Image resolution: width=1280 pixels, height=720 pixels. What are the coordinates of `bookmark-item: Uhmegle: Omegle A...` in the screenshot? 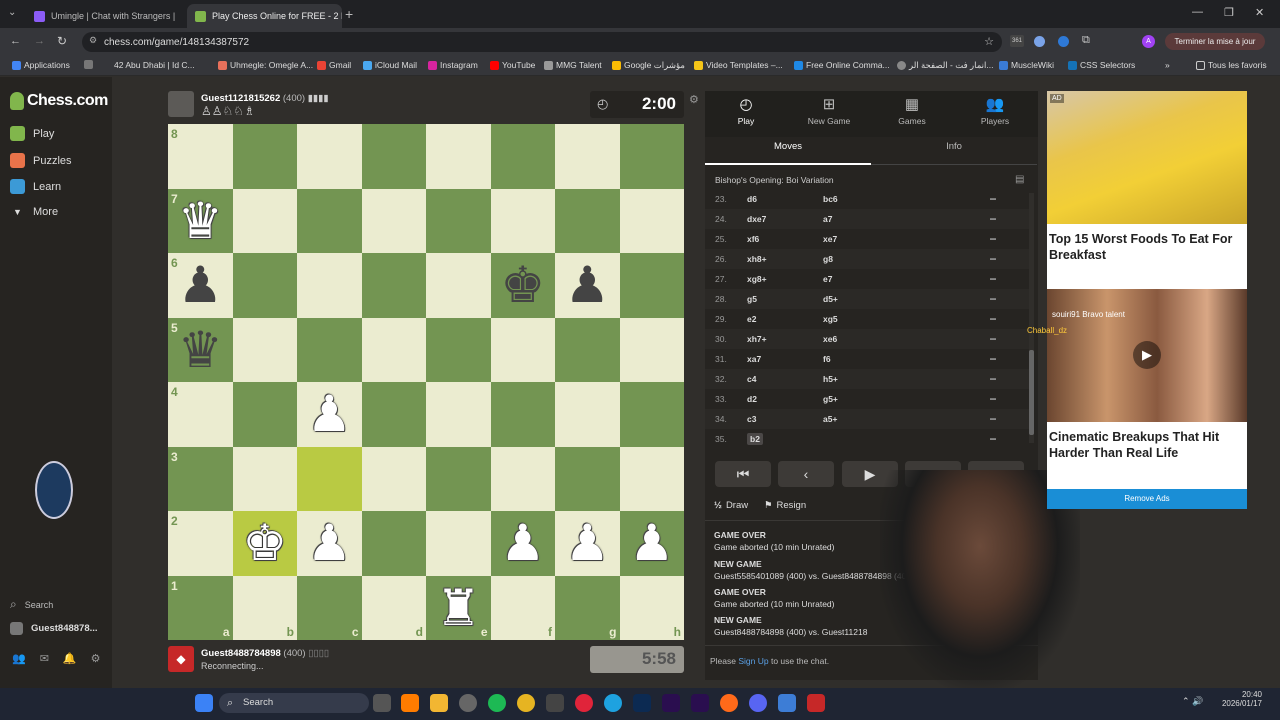 It's located at (265, 65).